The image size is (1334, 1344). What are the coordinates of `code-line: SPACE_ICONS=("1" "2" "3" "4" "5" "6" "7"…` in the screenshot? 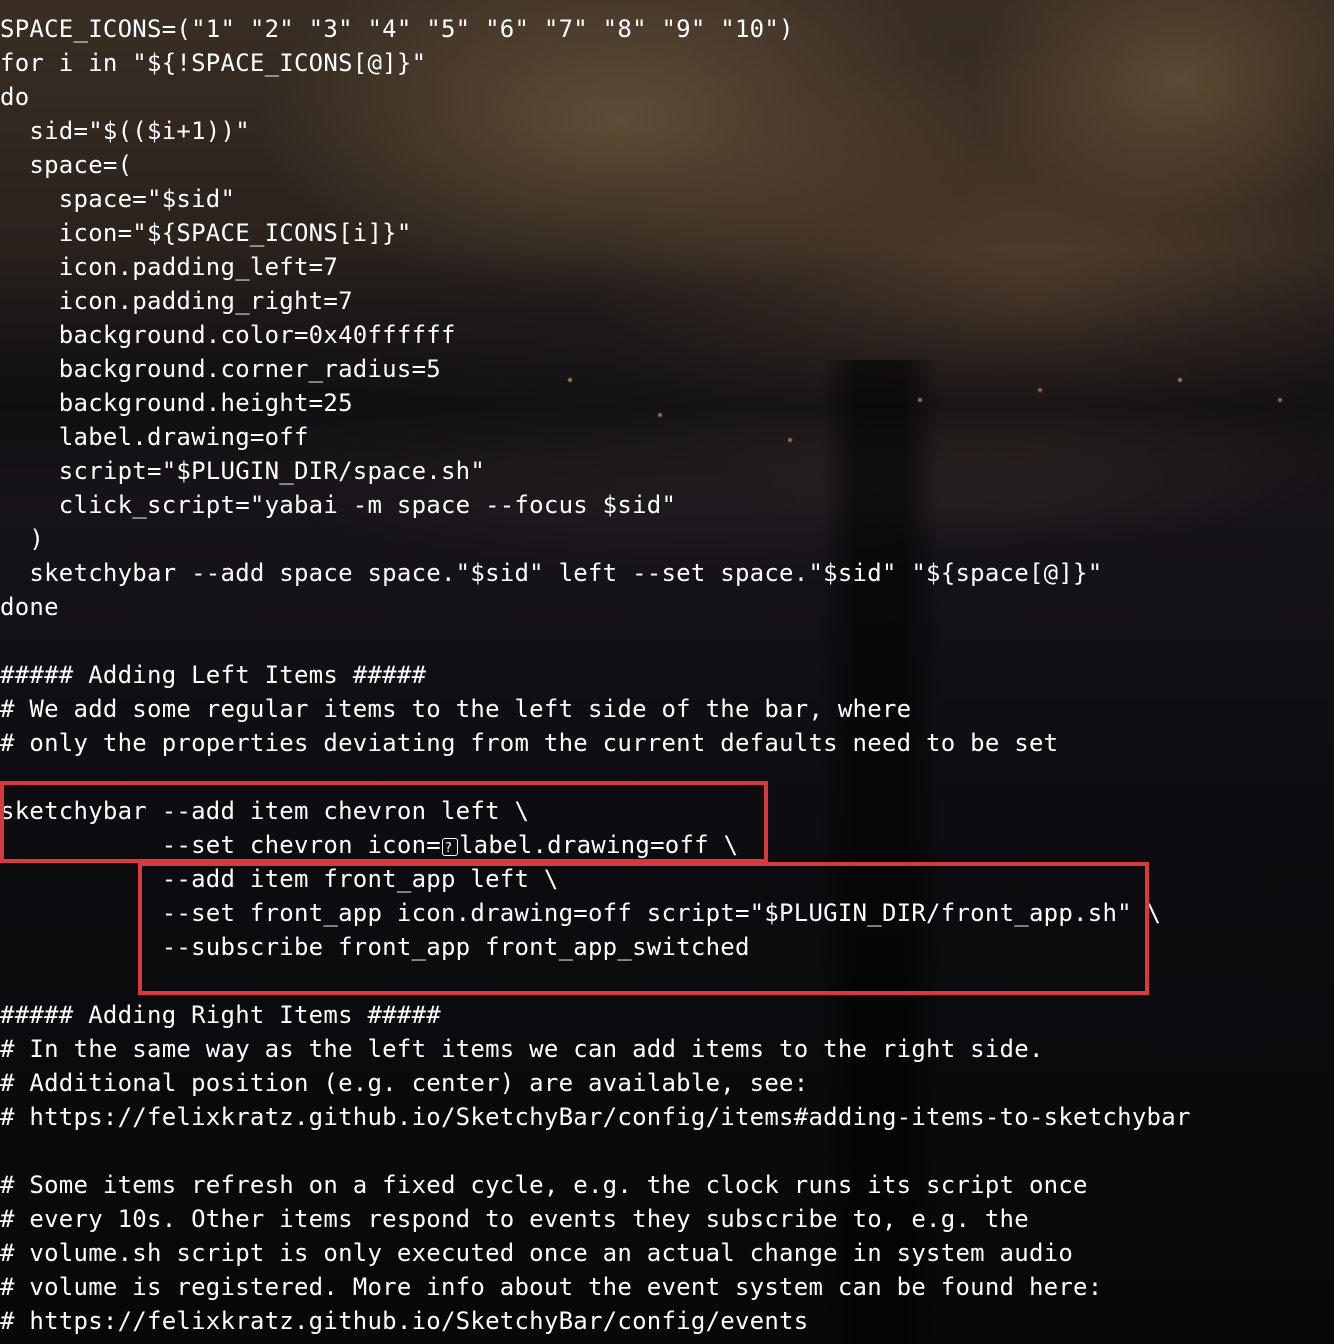 It's located at (397, 29).